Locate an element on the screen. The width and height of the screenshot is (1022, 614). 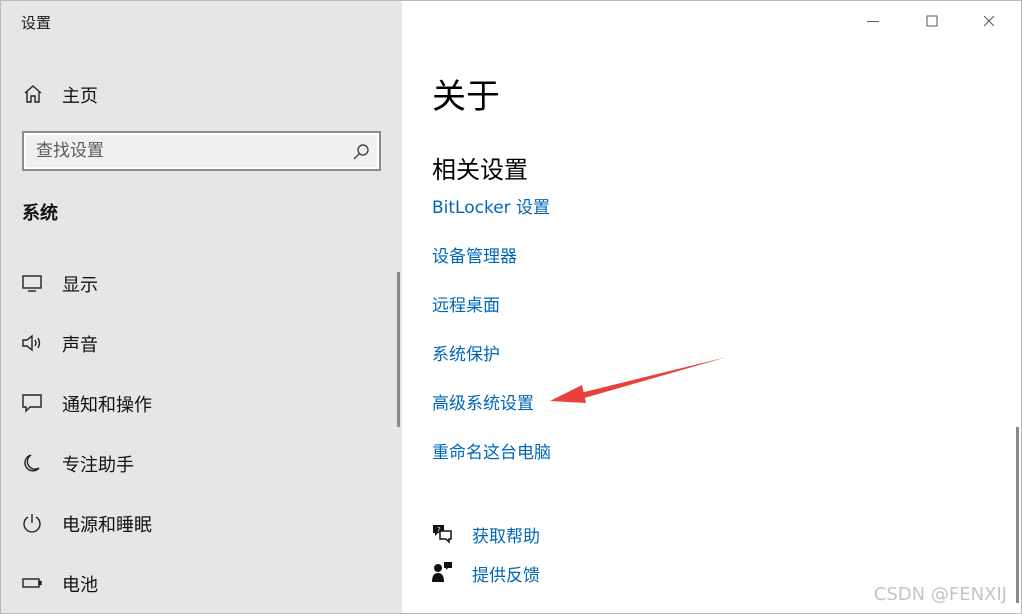
page-title: 关于 is located at coordinates (466, 97).